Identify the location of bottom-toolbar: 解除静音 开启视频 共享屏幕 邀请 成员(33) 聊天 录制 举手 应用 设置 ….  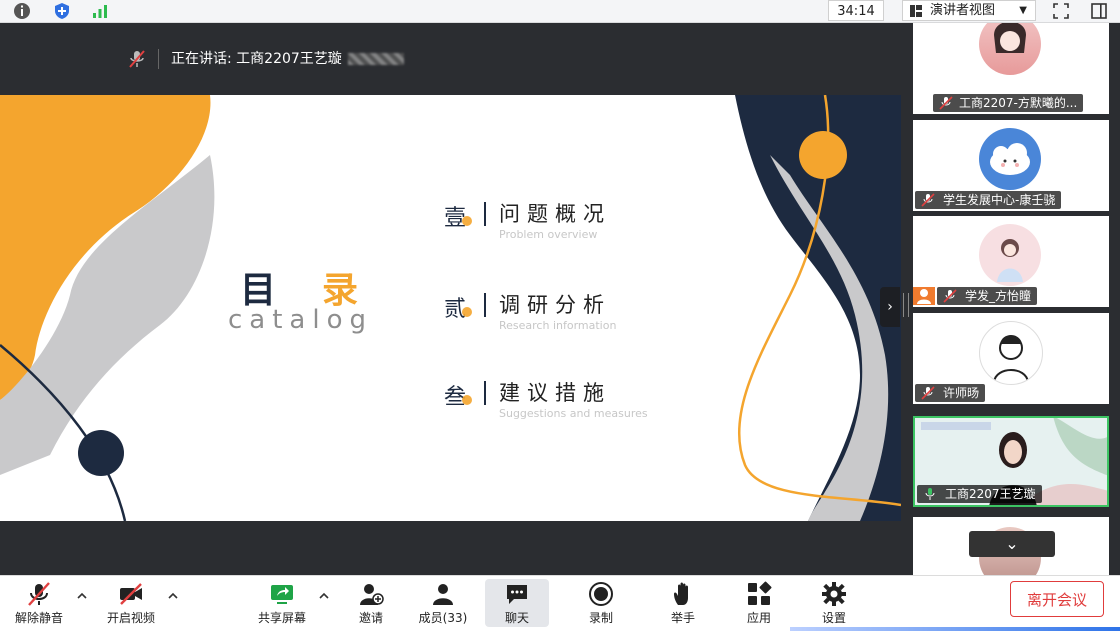
(560, 603).